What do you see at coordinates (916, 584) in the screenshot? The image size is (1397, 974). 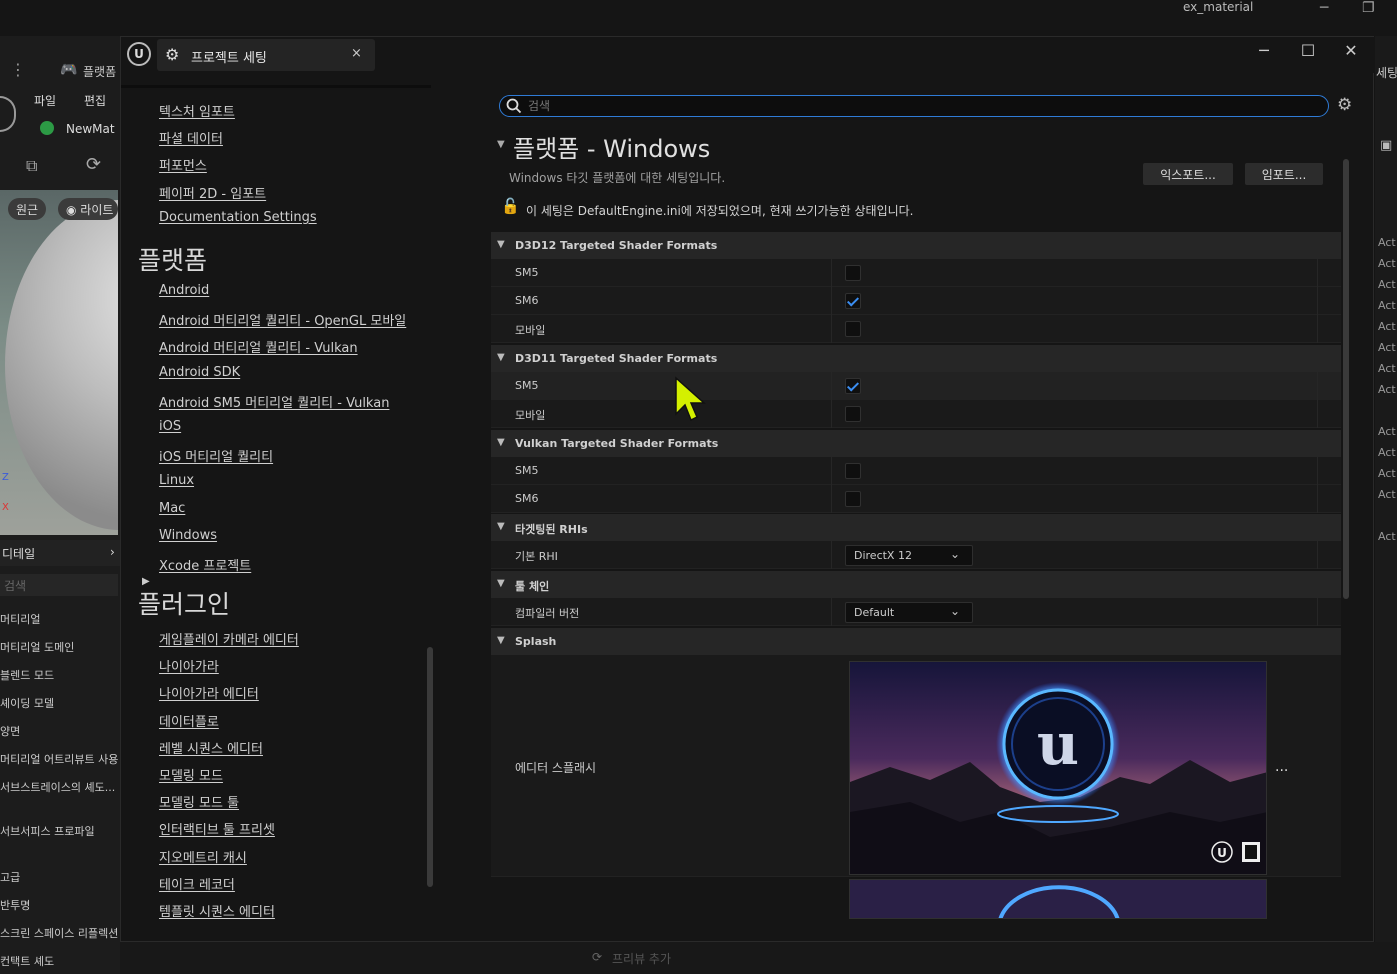 I see `category-row: ▼ 툴 체인` at bounding box center [916, 584].